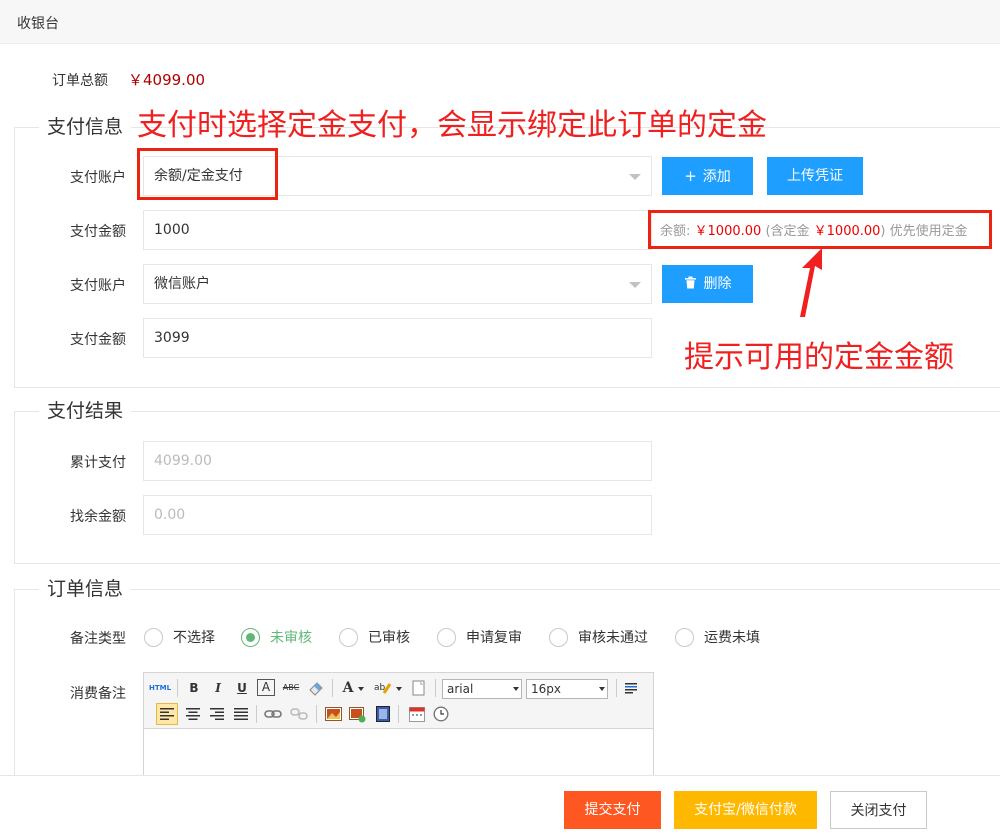 The width and height of the screenshot is (1000, 837). I want to click on eraser-icon, so click(316, 688).